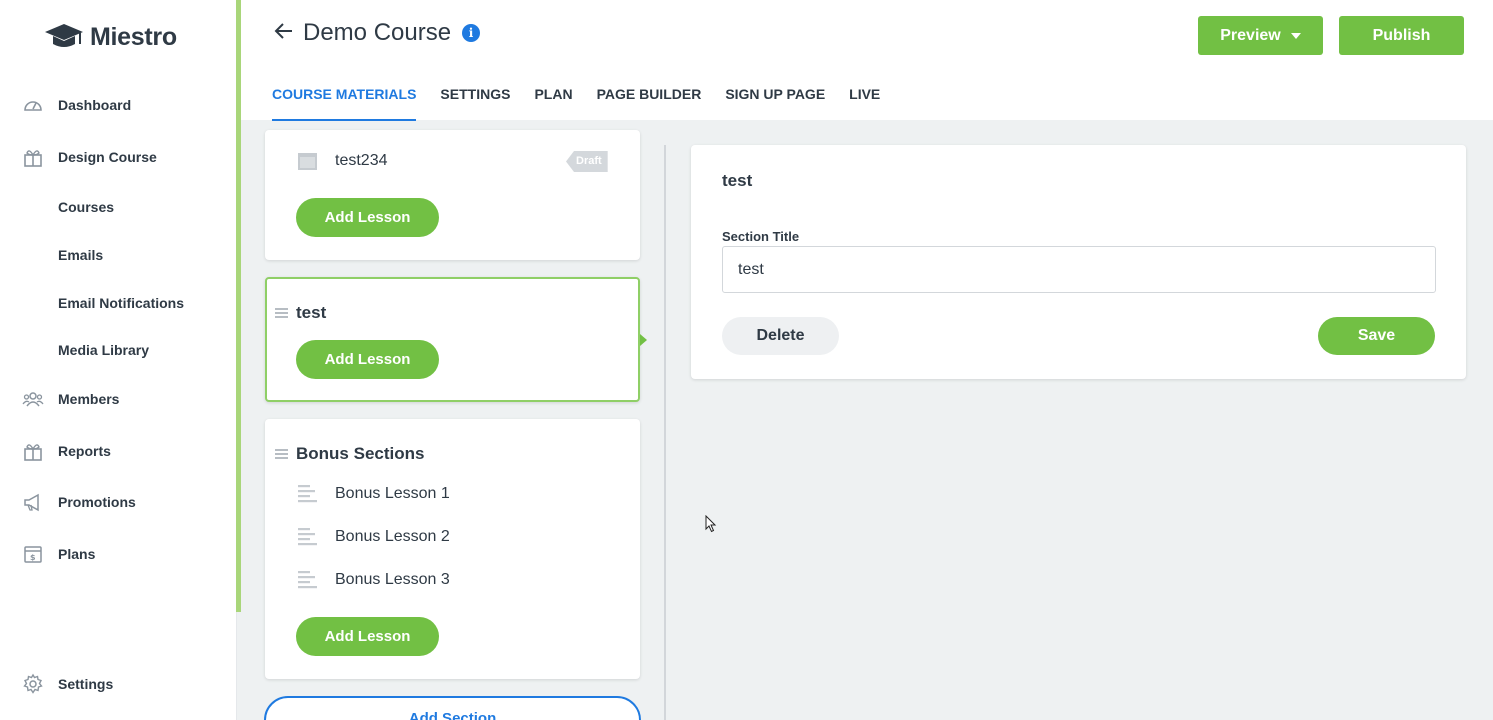 The height and width of the screenshot is (720, 1493). I want to click on add-section-button: Add Section, so click(452, 708).